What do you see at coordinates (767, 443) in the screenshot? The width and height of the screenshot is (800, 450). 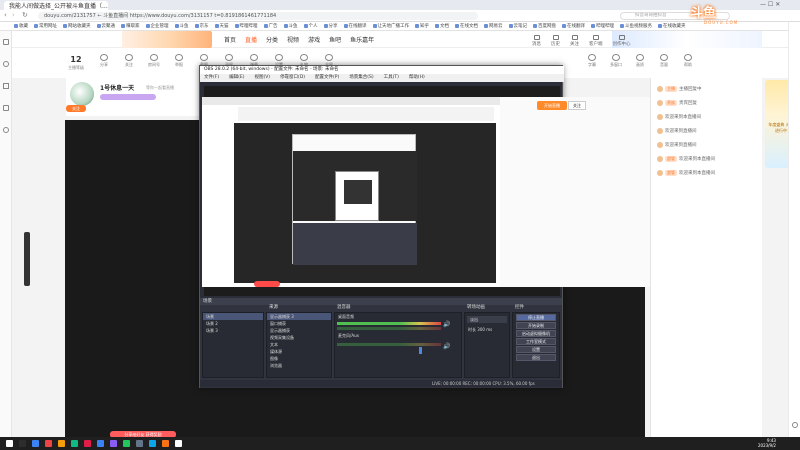 I see `taskbar-clock: 9:43 2023/9/2` at bounding box center [767, 443].